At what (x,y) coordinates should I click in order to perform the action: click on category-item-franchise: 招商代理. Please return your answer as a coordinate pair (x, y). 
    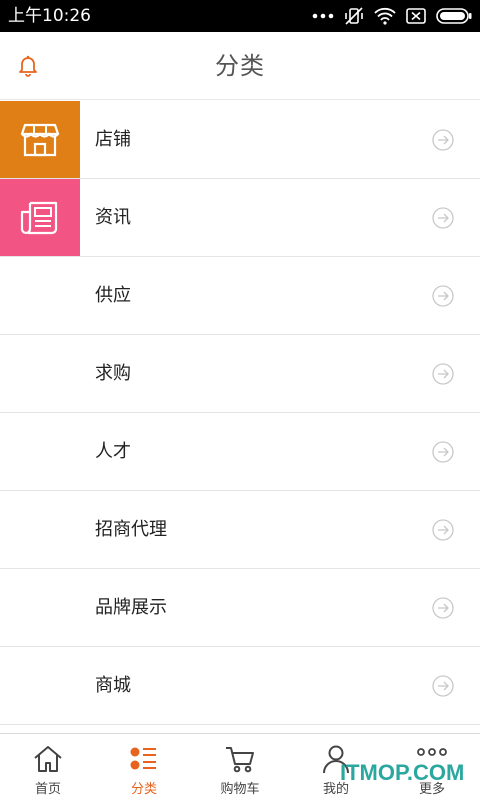
    Looking at the image, I should click on (240, 530).